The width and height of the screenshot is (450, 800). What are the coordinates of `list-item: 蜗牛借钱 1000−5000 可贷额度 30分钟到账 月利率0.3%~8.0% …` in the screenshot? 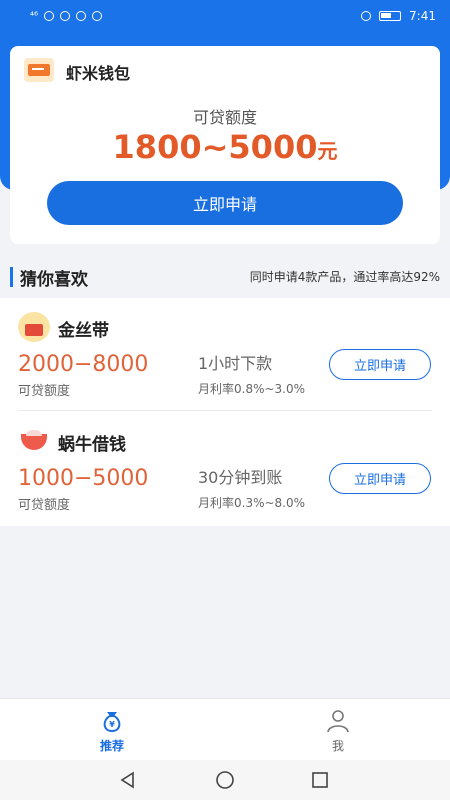 It's located at (225, 469).